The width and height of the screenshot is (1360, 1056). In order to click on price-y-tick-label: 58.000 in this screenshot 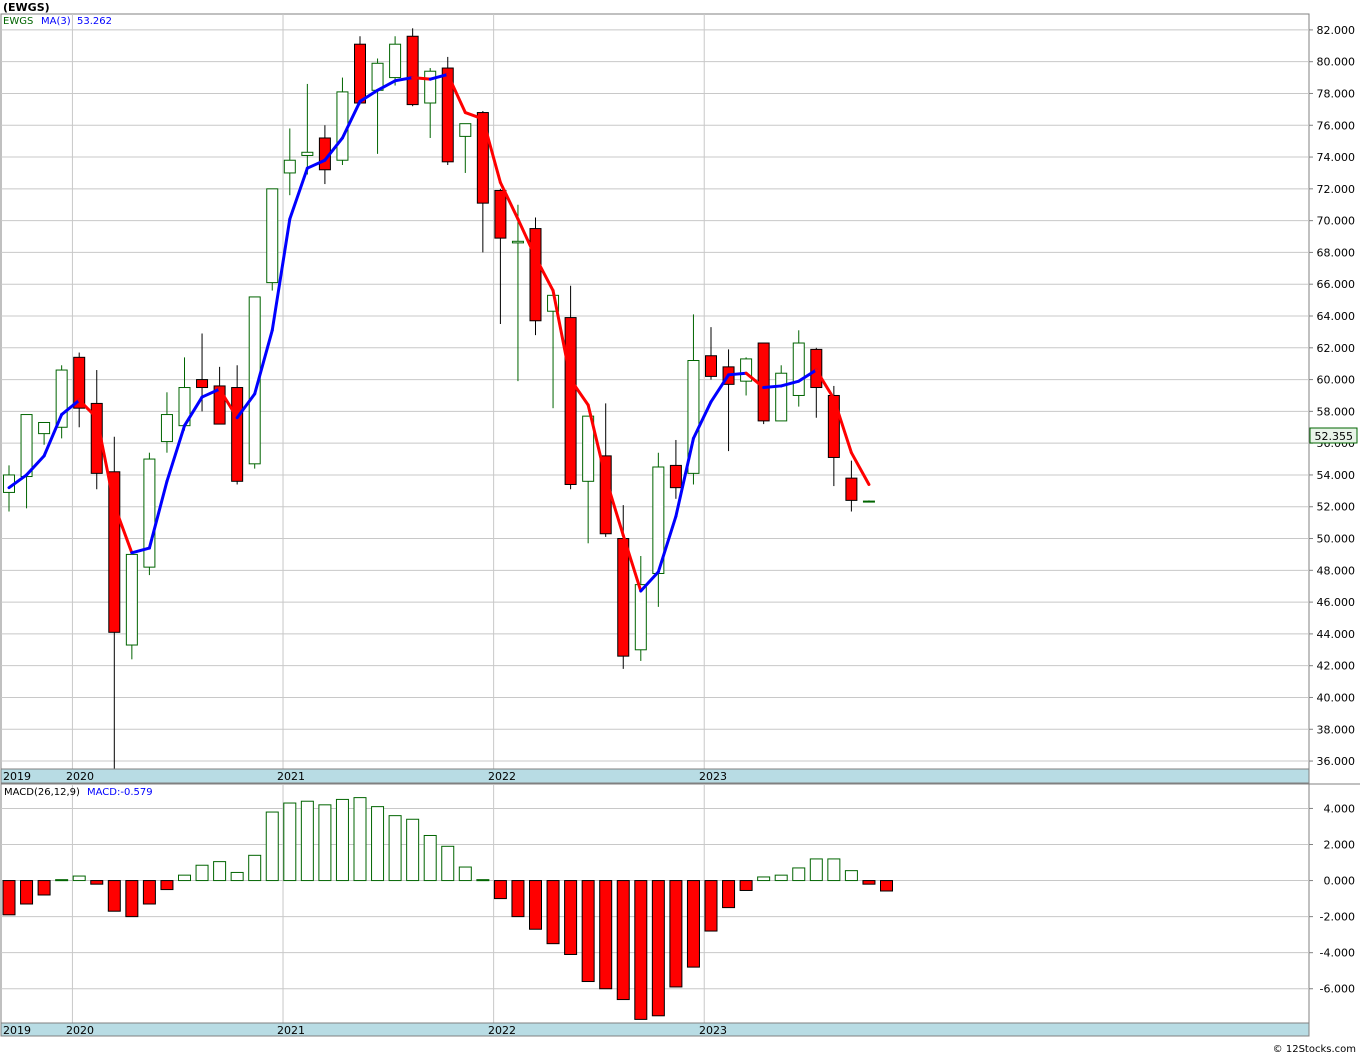, I will do `click(1336, 411)`.